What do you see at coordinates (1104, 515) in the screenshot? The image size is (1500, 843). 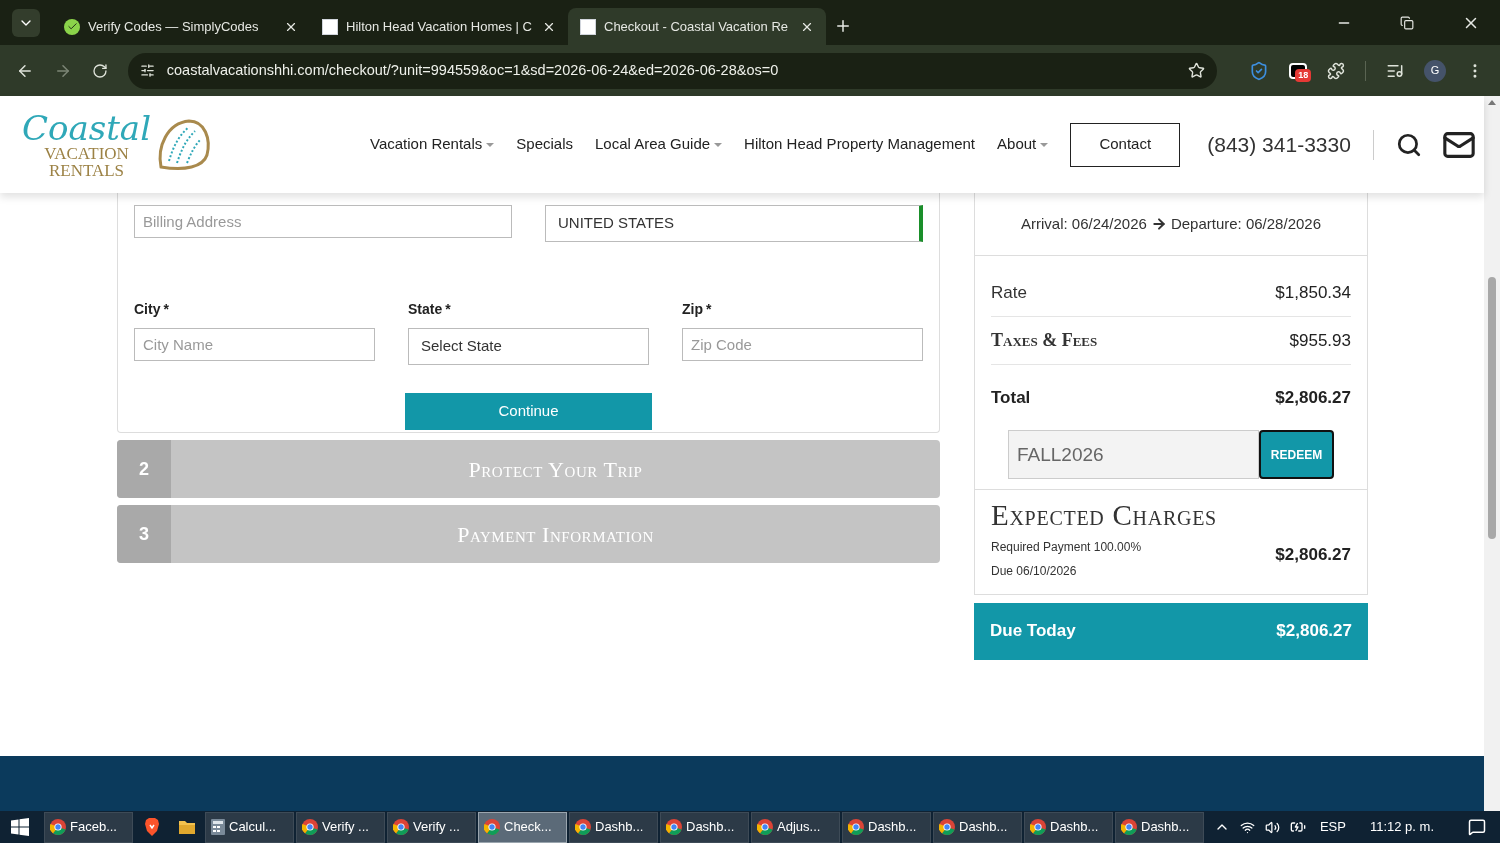 I see `section-title: Expected Charges` at bounding box center [1104, 515].